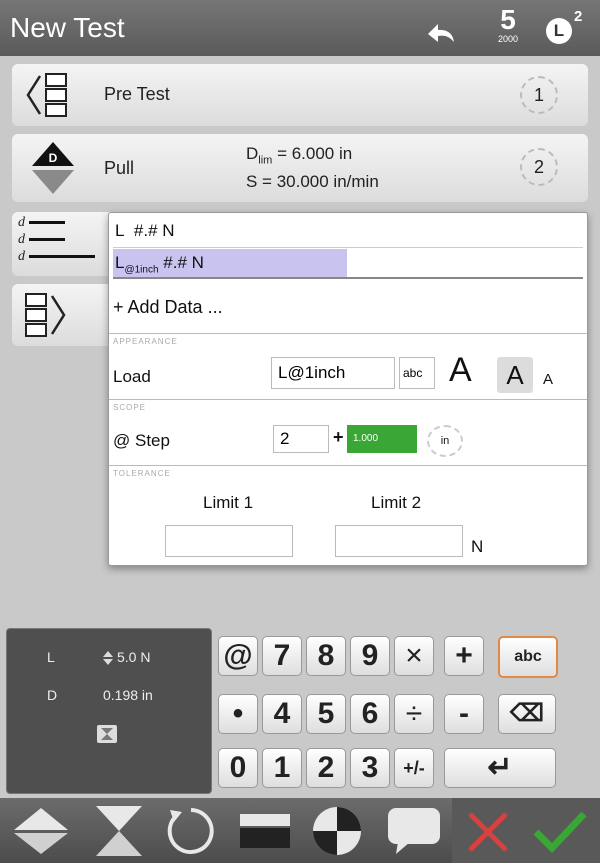  Describe the element at coordinates (539, 167) in the screenshot. I see `step-number: 2` at that location.